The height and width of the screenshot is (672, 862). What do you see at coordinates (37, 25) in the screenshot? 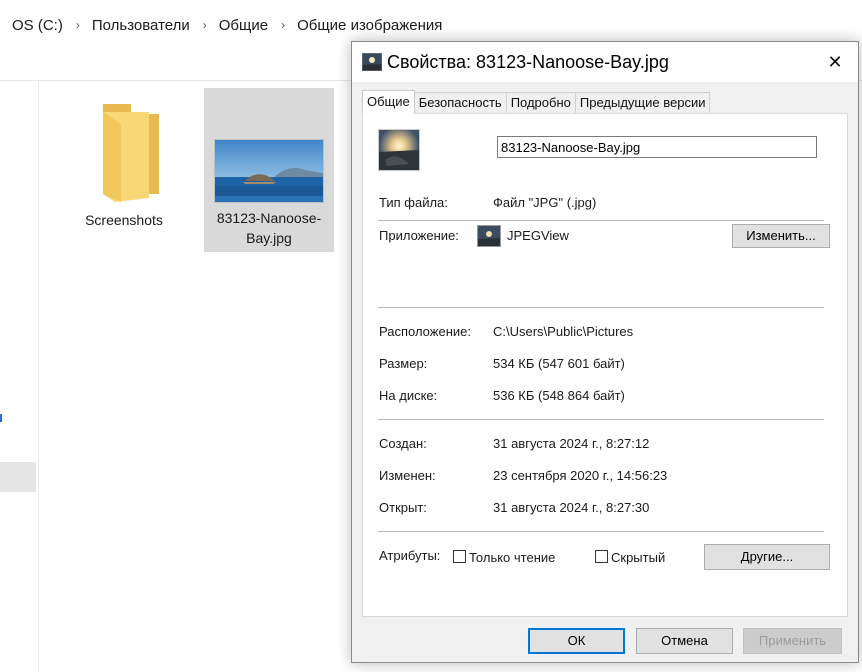
I see `breadcrumb-item-drive: OS (C:)` at bounding box center [37, 25].